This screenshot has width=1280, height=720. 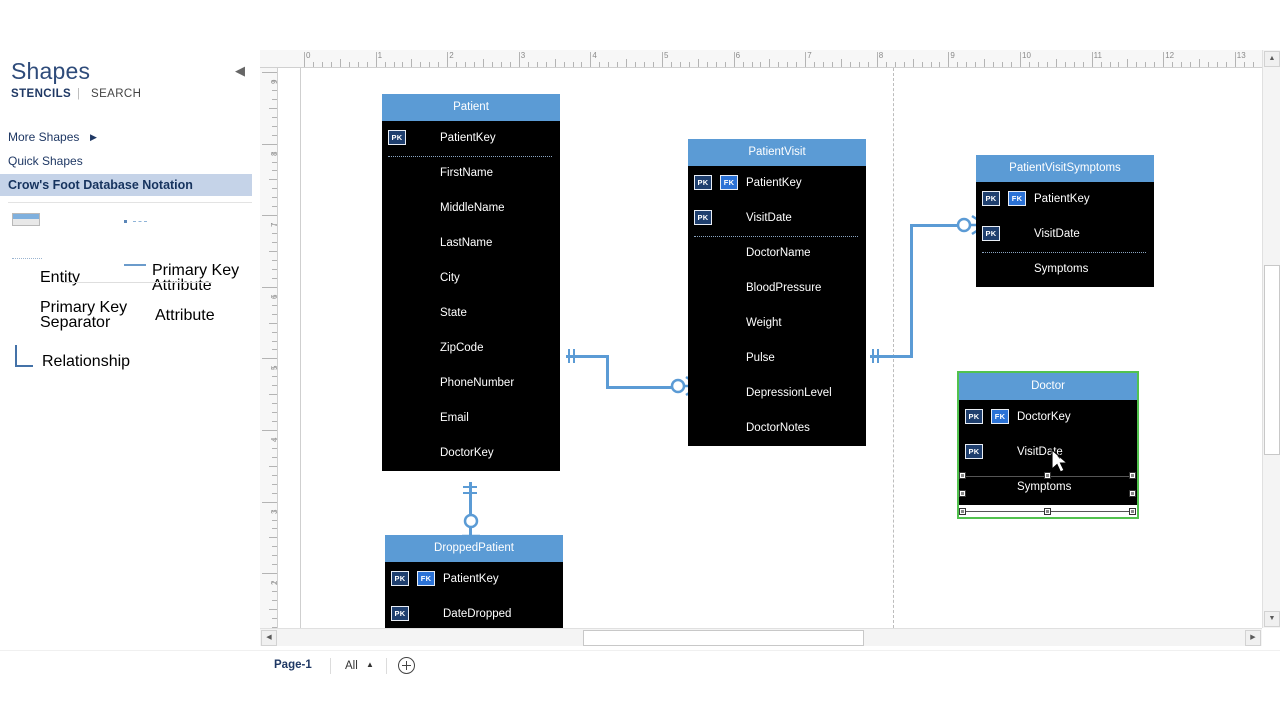 I want to click on caret-up-icon: ▲, so click(x=370, y=664).